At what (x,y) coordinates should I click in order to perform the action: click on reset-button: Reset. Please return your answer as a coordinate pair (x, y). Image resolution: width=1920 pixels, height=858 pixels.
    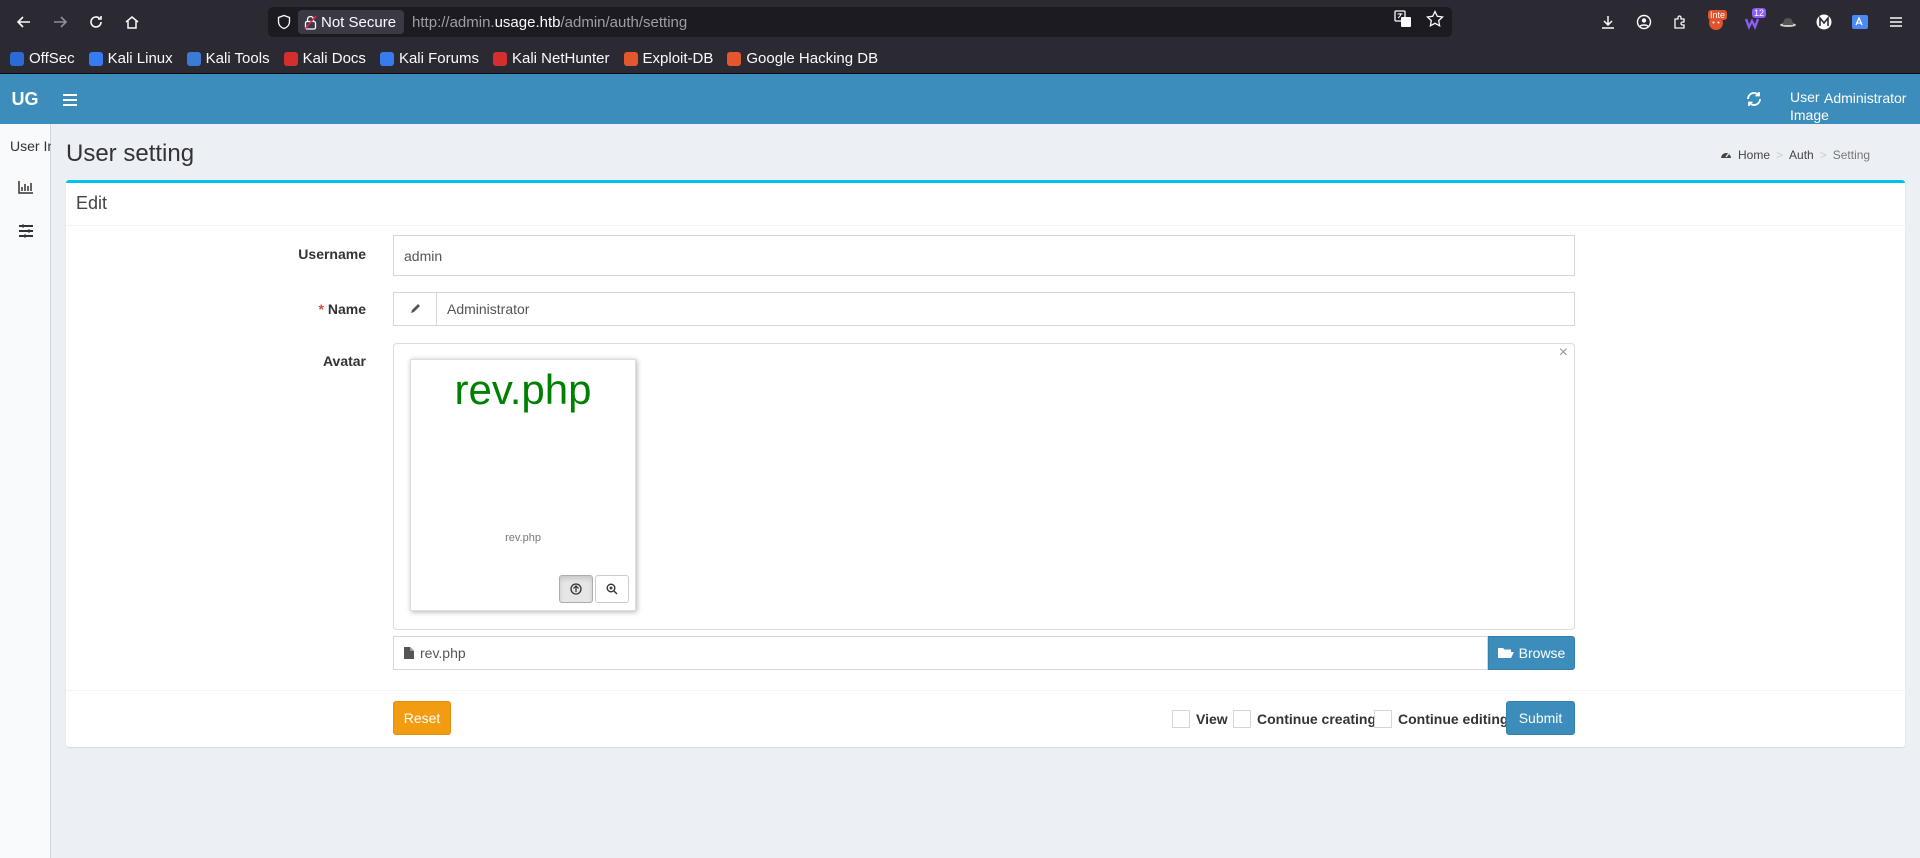
    Looking at the image, I should click on (422, 718).